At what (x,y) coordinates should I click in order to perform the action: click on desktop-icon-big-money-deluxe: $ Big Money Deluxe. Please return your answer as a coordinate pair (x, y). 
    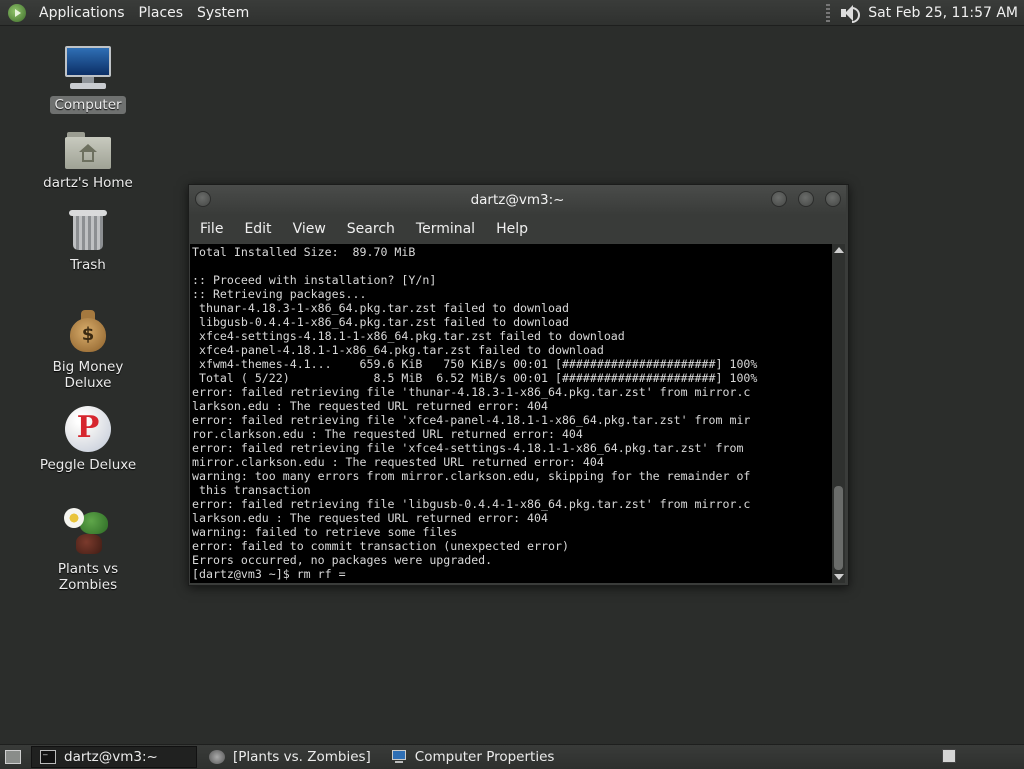
    Looking at the image, I should click on (88, 351).